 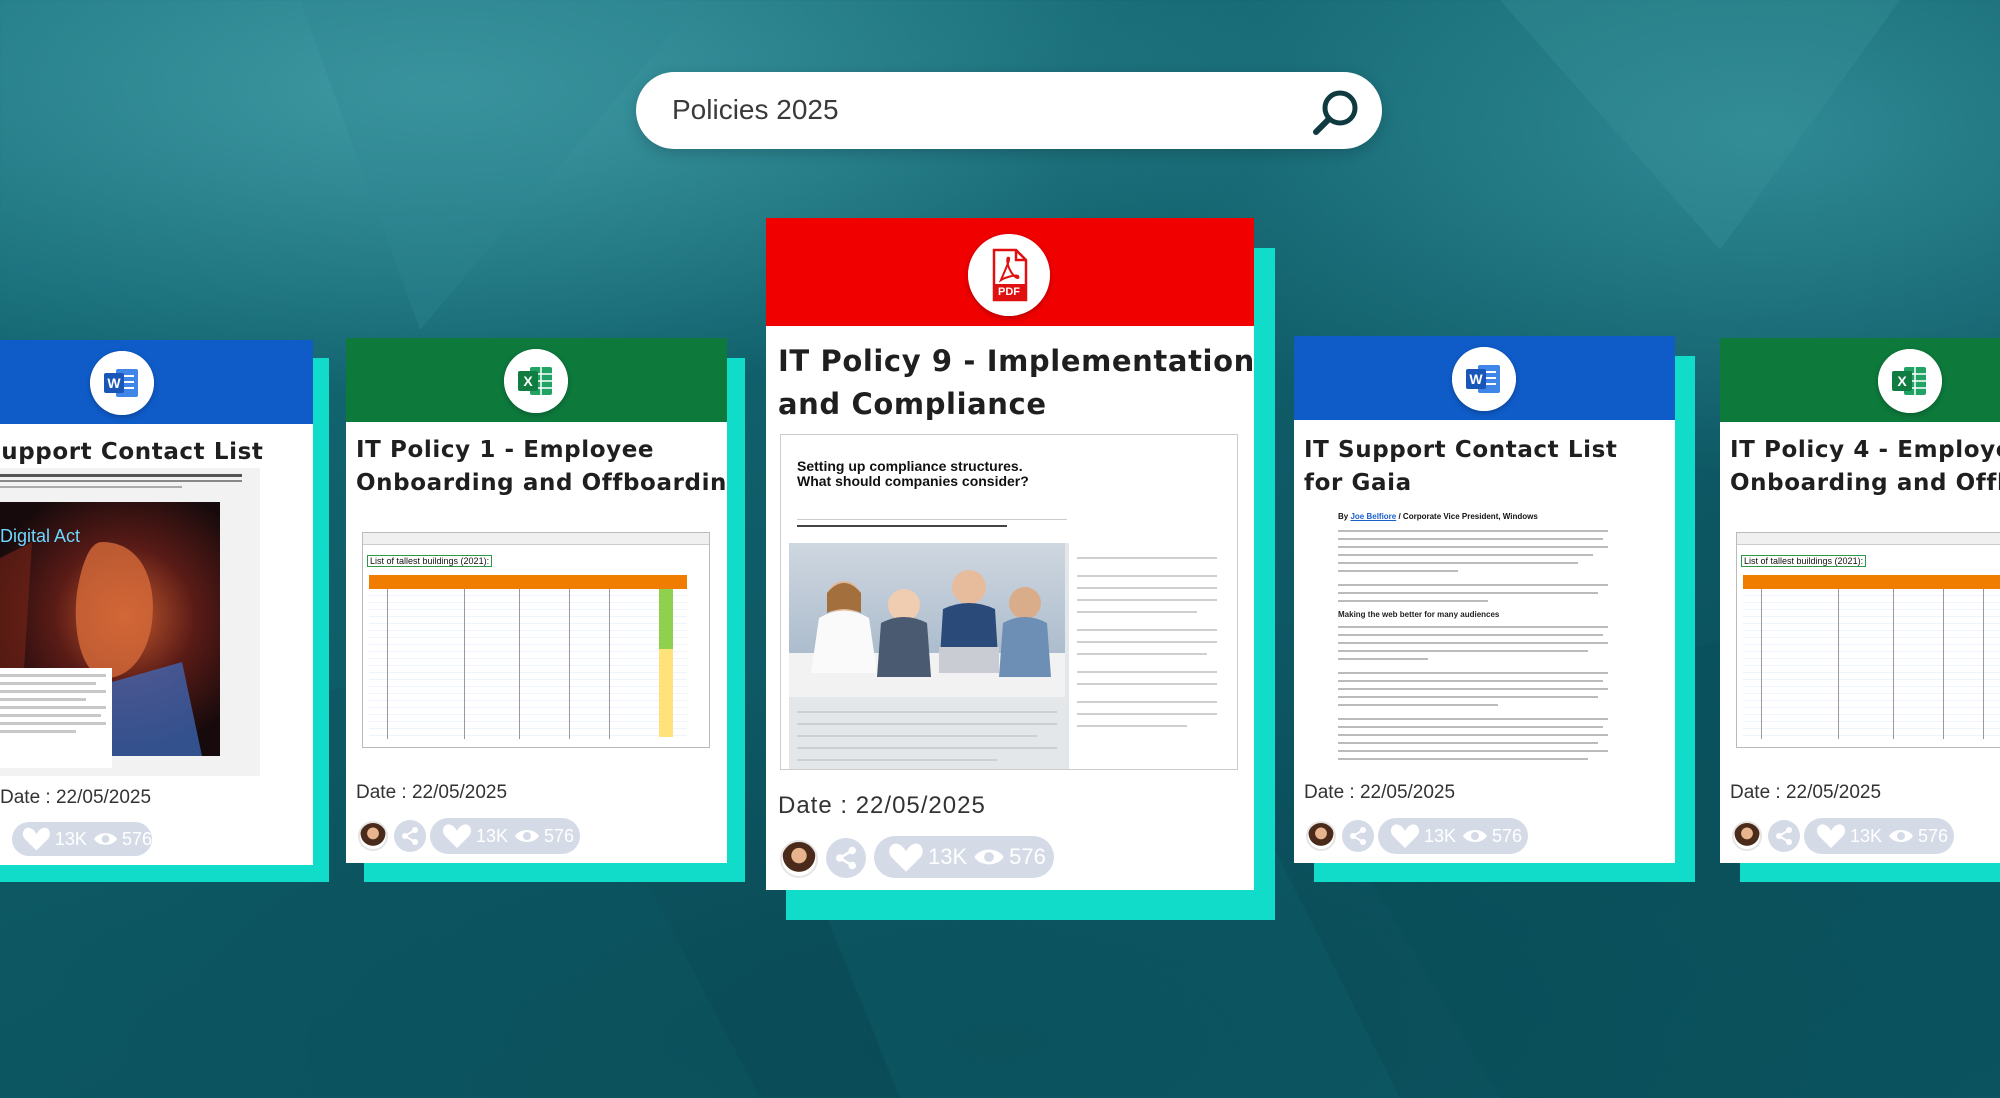 I want to click on card-header-excel, so click(x=1860, y=380).